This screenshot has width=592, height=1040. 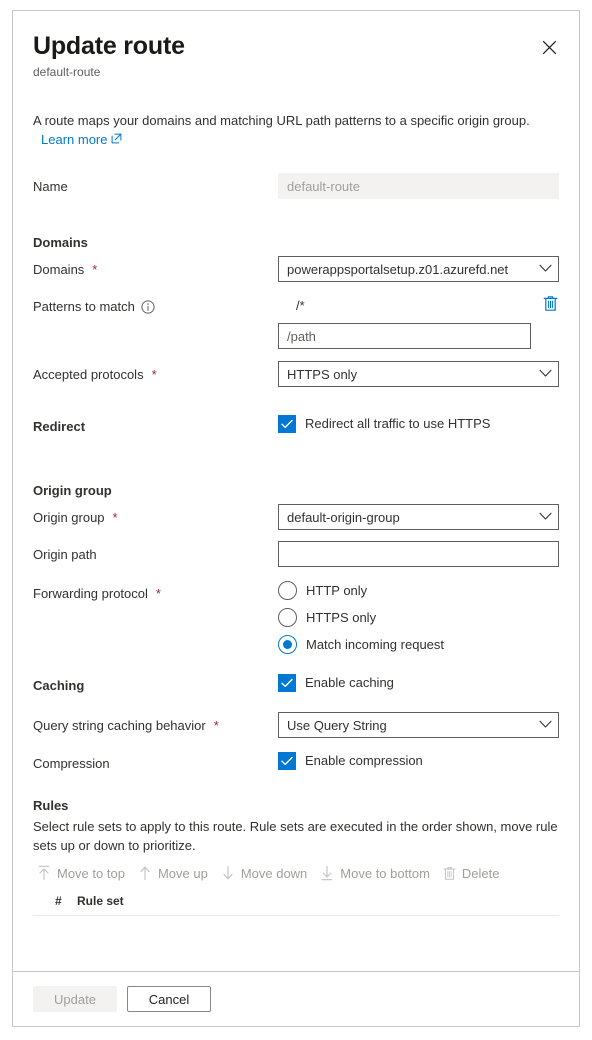 What do you see at coordinates (296, 45) in the screenshot?
I see `dialog-header: Update route default-route` at bounding box center [296, 45].